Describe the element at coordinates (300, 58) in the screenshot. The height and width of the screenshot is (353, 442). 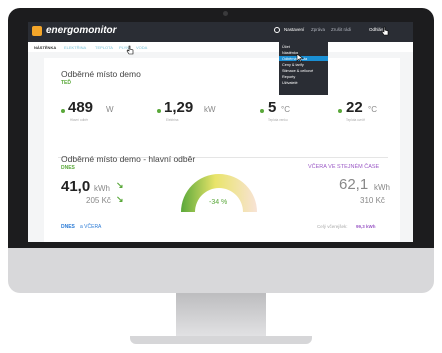
I see `cursor-icon` at that location.